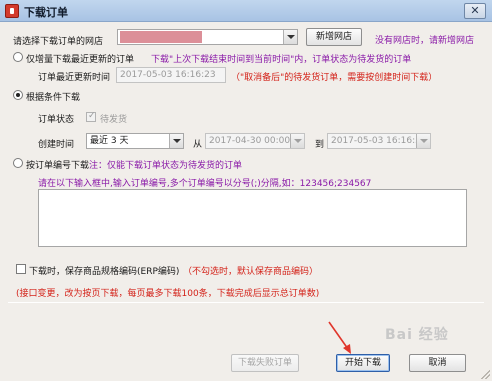  What do you see at coordinates (251, 272) in the screenshot?
I see `save-erp-code-note: （不勾选时，默认保存商品编码）` at bounding box center [251, 272].